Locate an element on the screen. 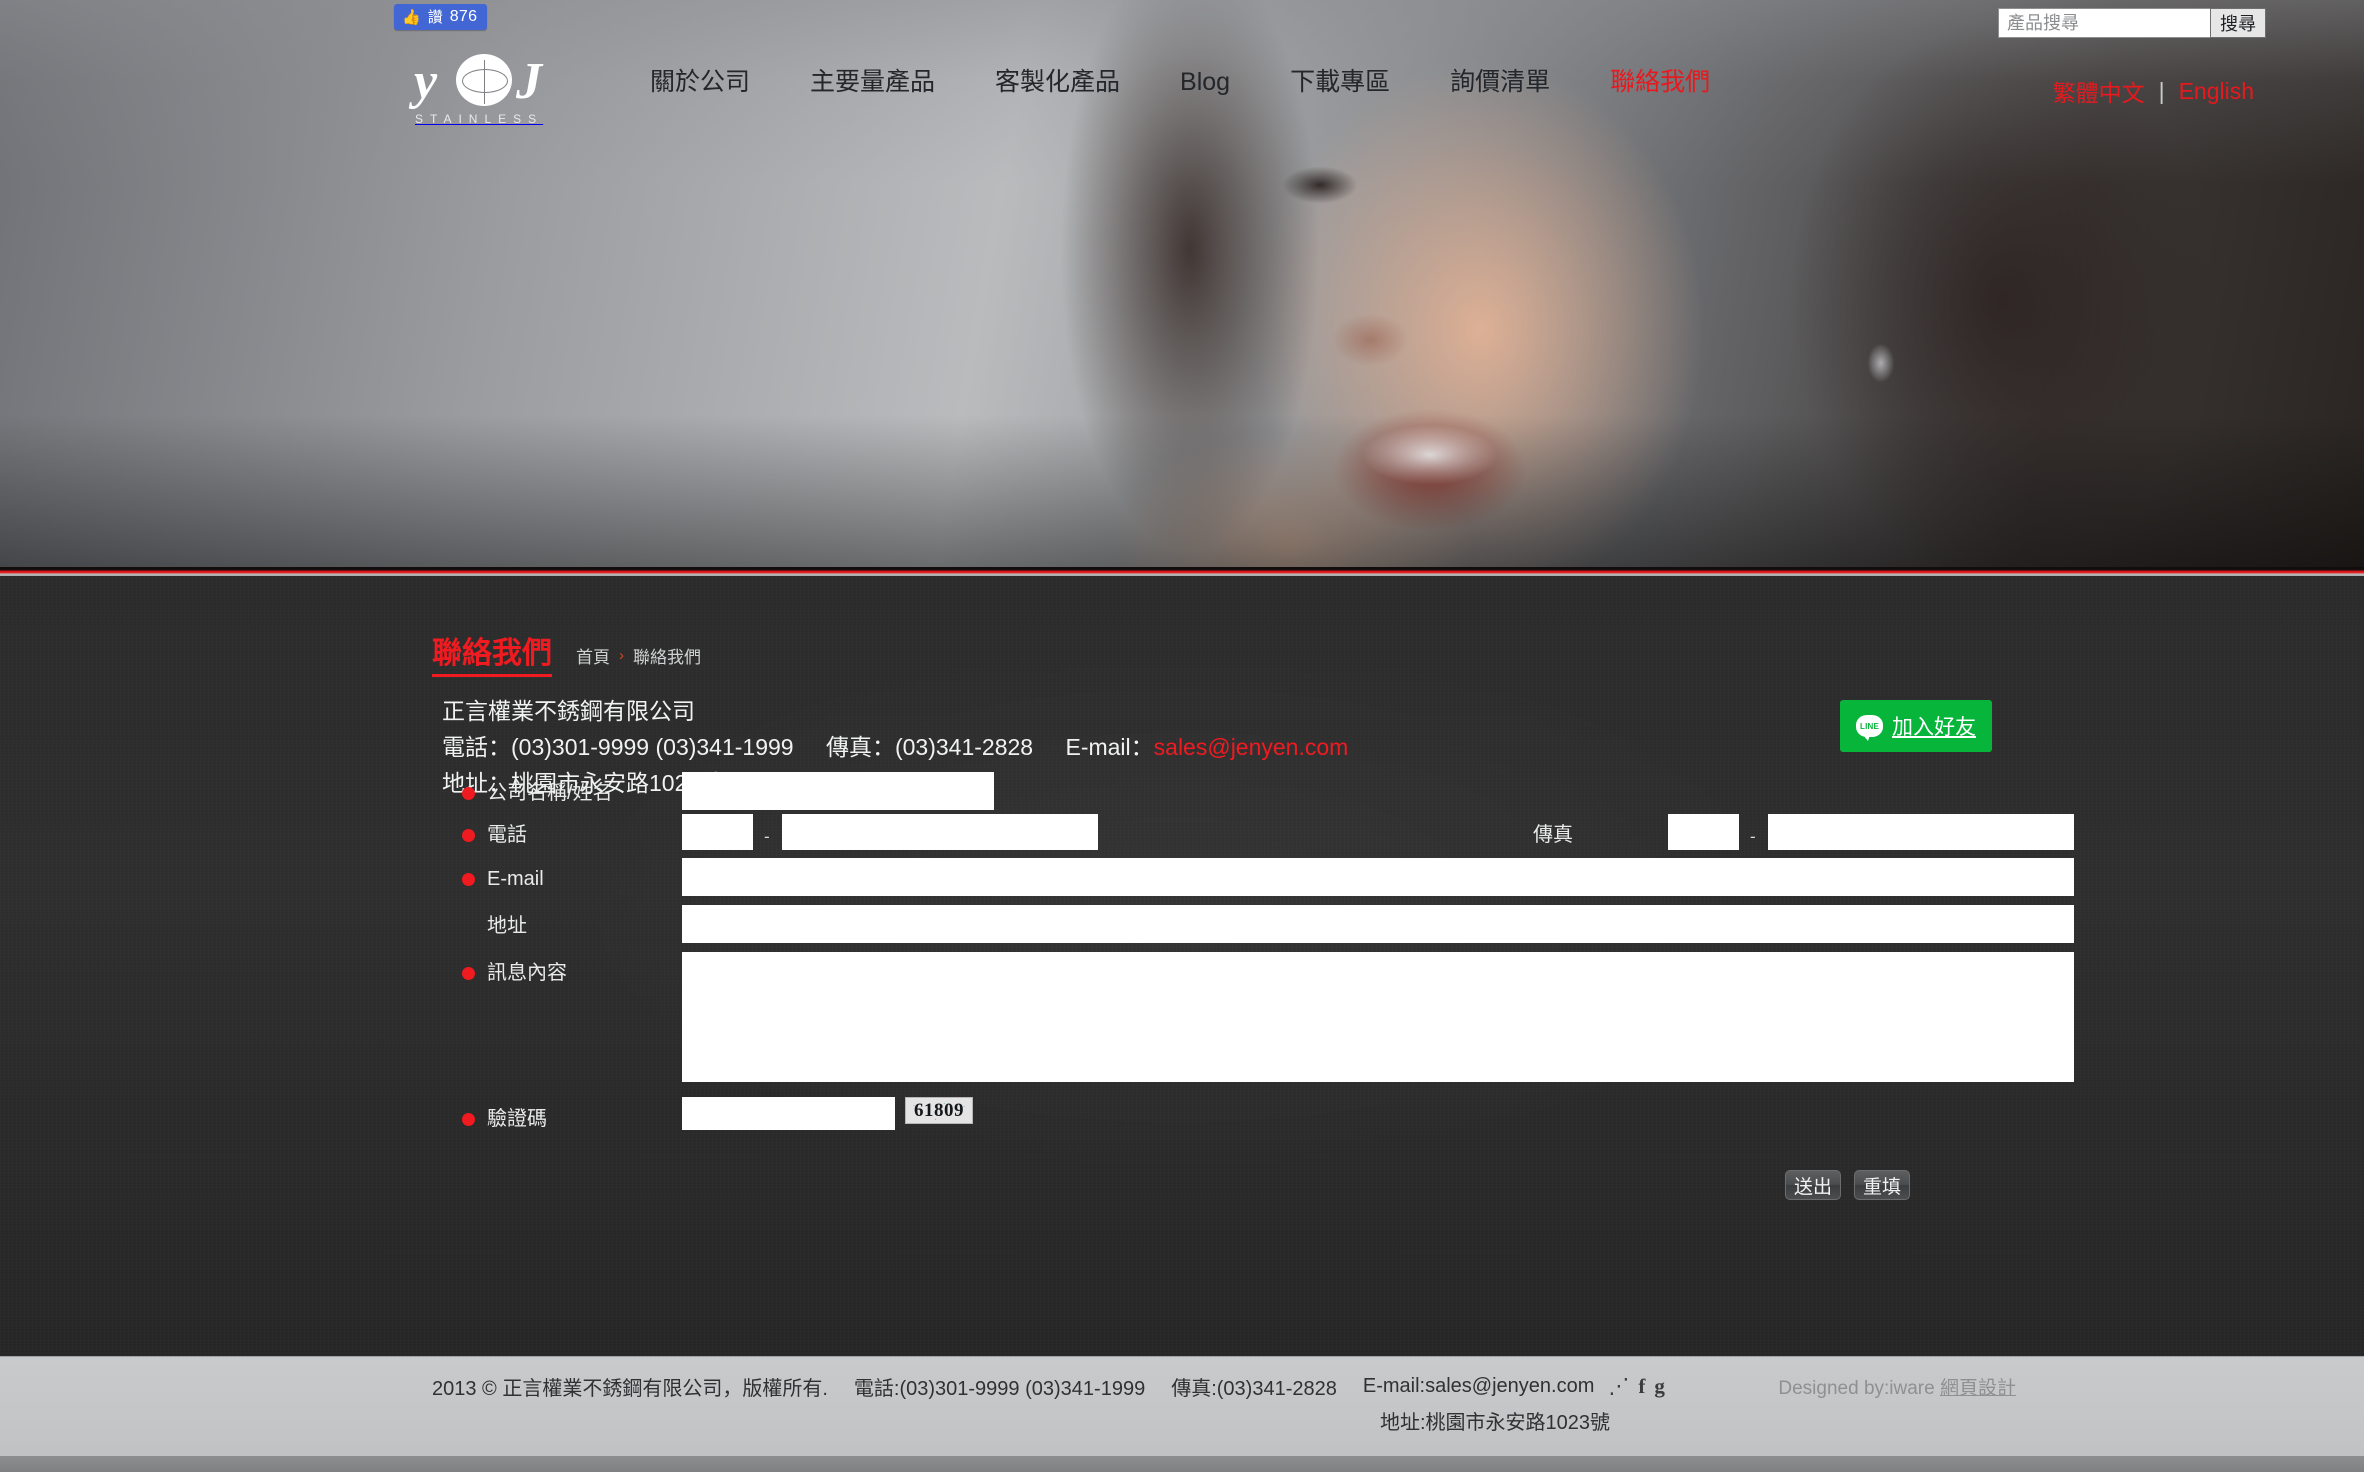 This screenshot has width=2364, height=1472. label-message-text: 訊息內容 is located at coordinates (527, 973).